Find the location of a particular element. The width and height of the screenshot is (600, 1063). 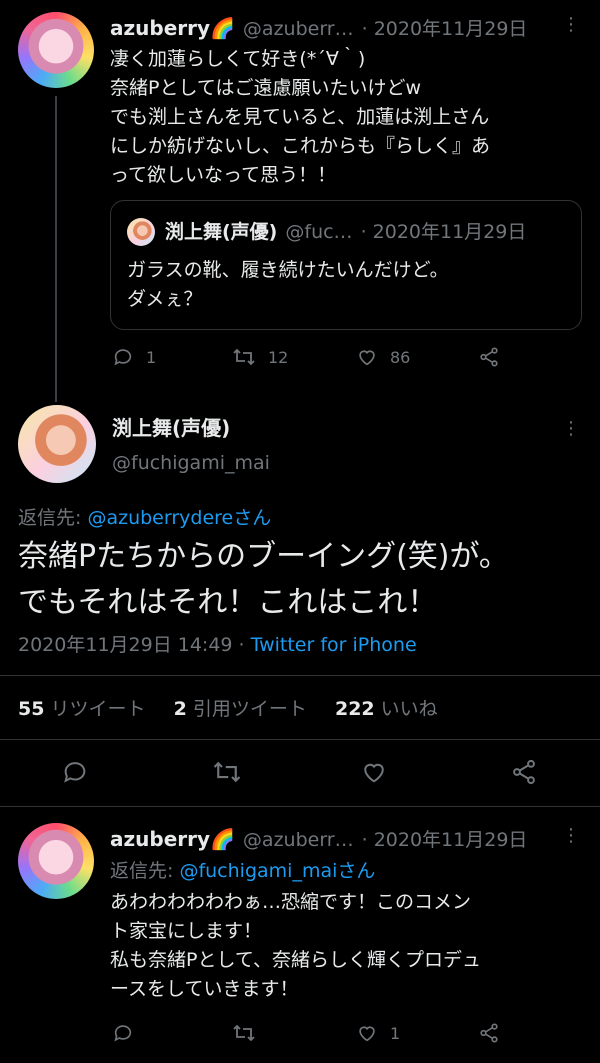

tweet-source: Twitter for iPhone is located at coordinates (334, 645).